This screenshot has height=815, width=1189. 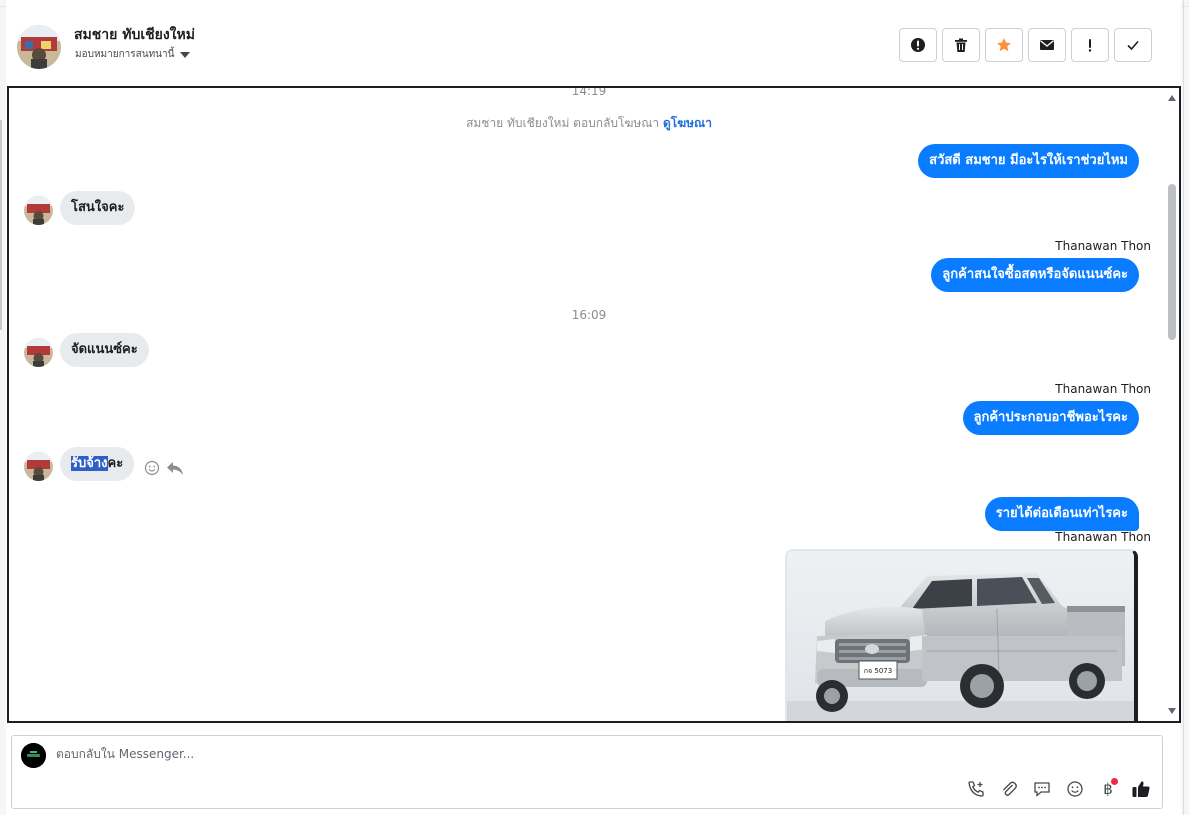 What do you see at coordinates (115, 463) in the screenshot?
I see `message-text: คะ` at bounding box center [115, 463].